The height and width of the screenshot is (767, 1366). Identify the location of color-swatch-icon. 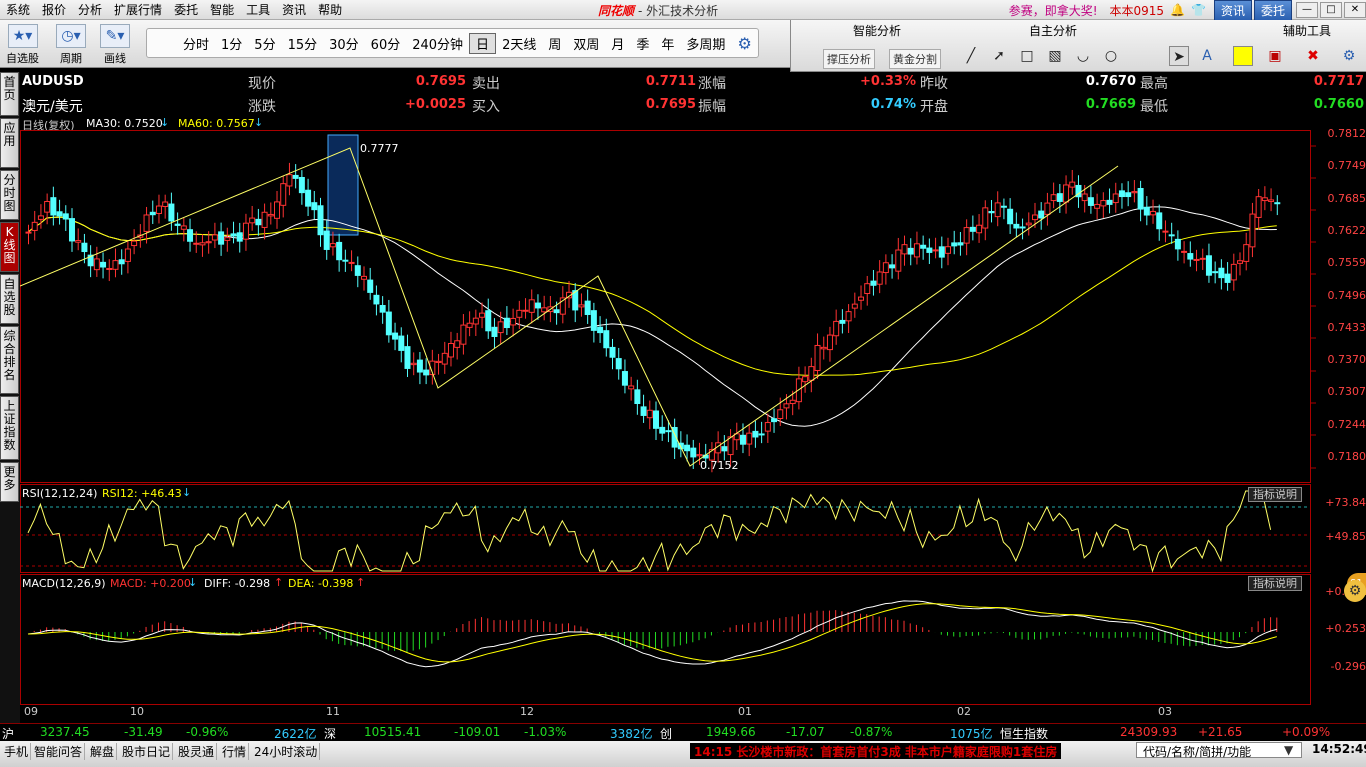
(1243, 56).